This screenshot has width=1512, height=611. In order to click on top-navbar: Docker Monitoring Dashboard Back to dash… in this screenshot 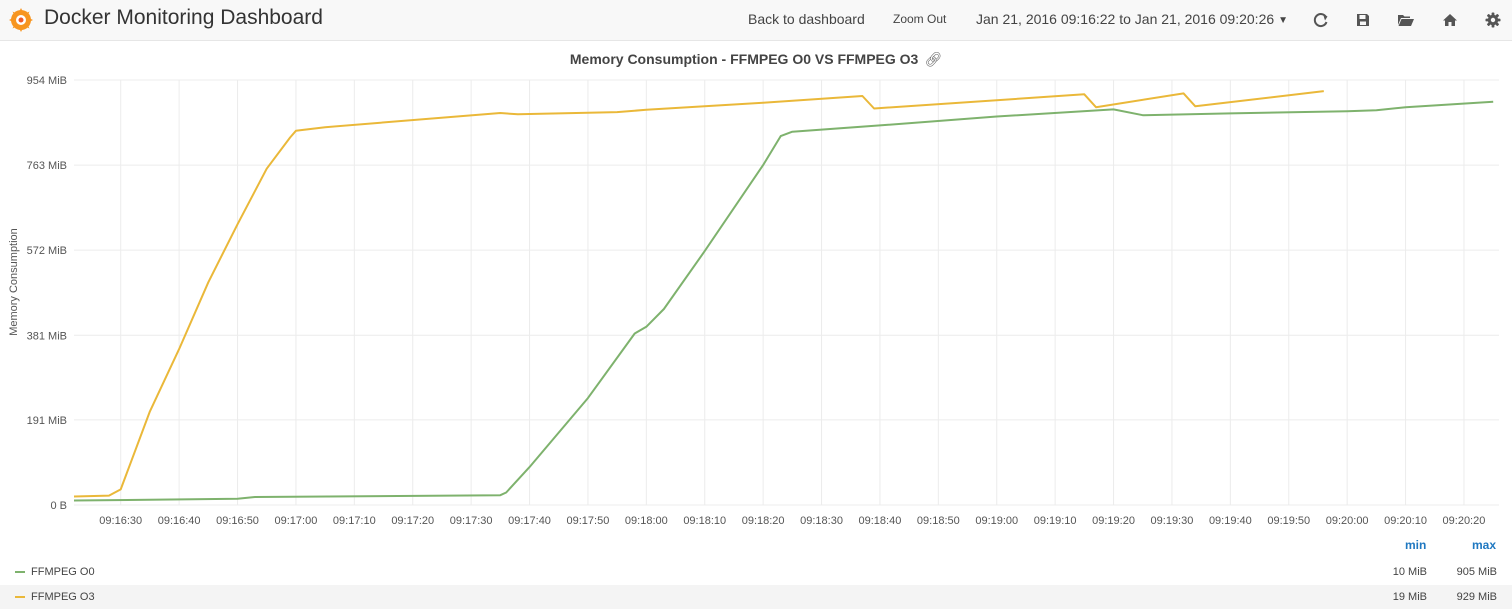, I will do `click(756, 20)`.